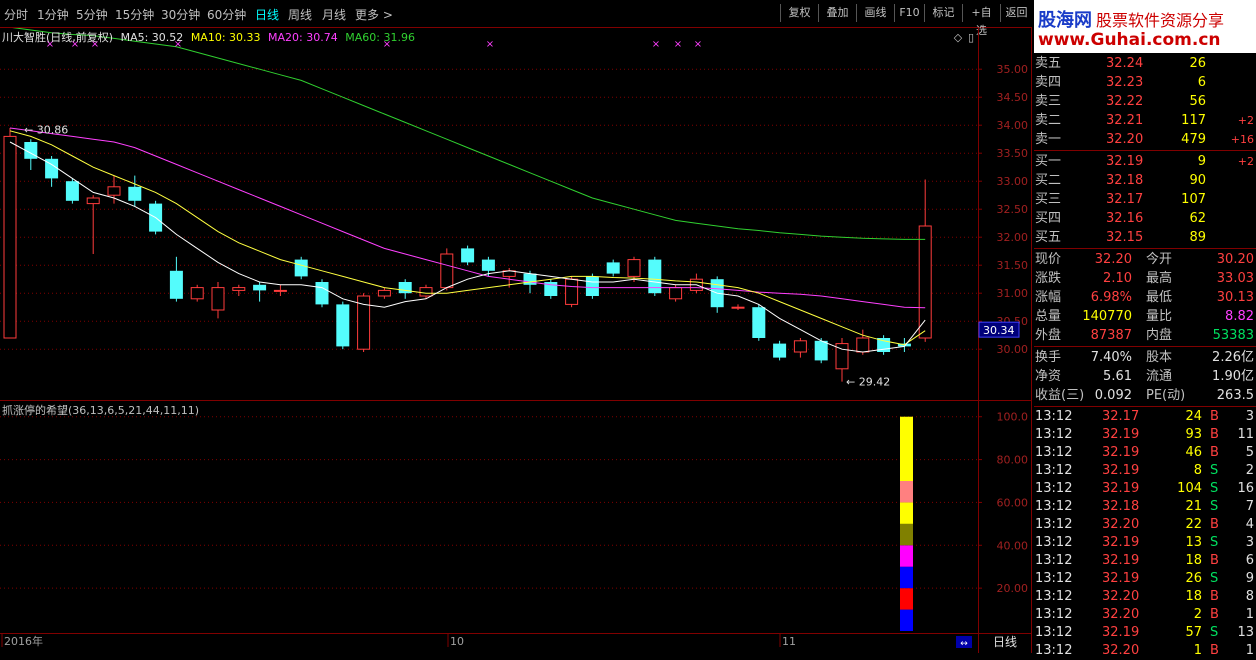  Describe the element at coordinates (134, 14) in the screenshot. I see `tab-15min: 15分钟` at that location.